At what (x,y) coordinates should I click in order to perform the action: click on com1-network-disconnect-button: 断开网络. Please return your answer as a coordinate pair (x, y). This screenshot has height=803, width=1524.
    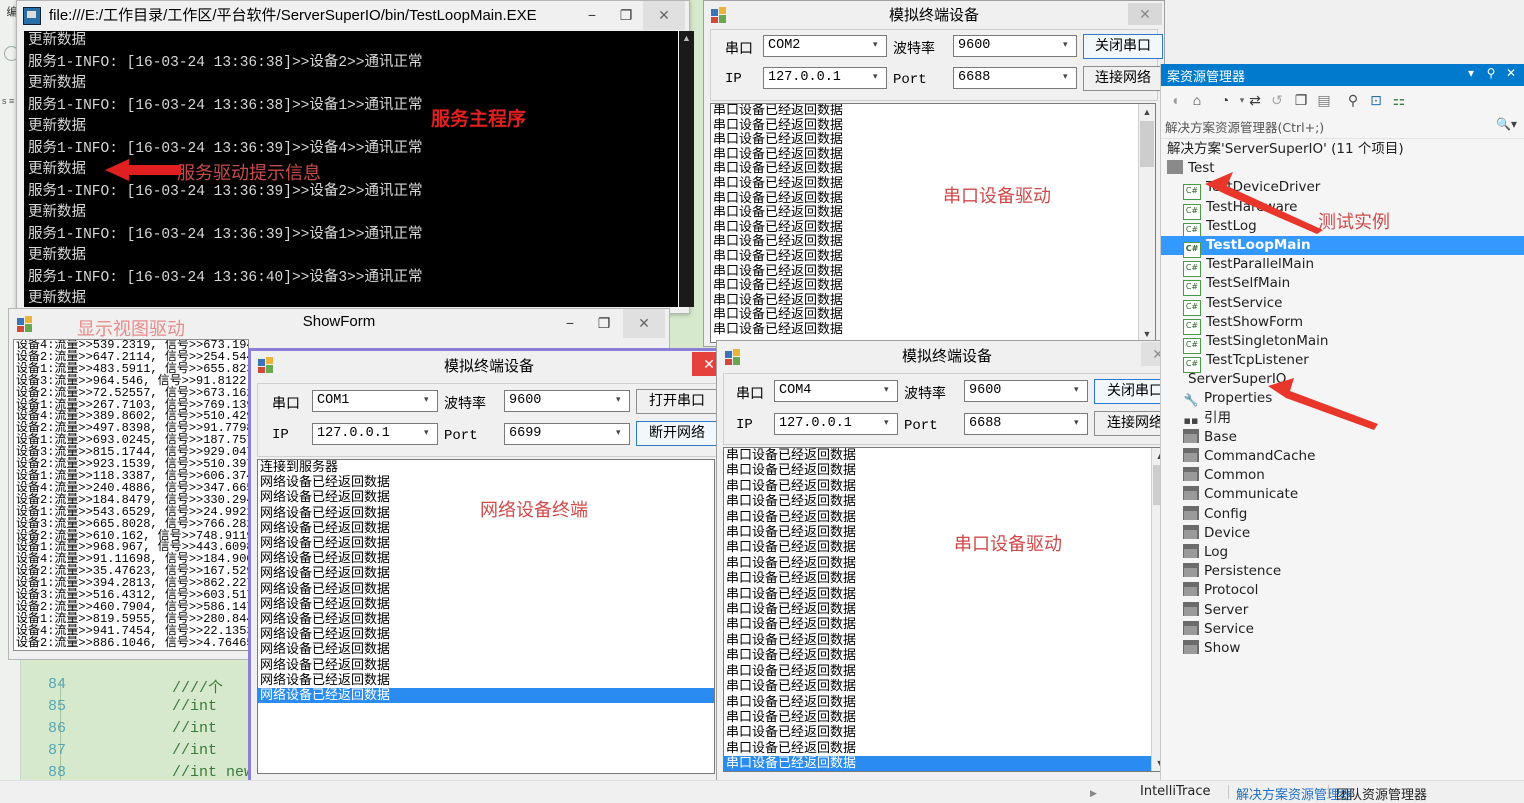
    Looking at the image, I should click on (677, 433).